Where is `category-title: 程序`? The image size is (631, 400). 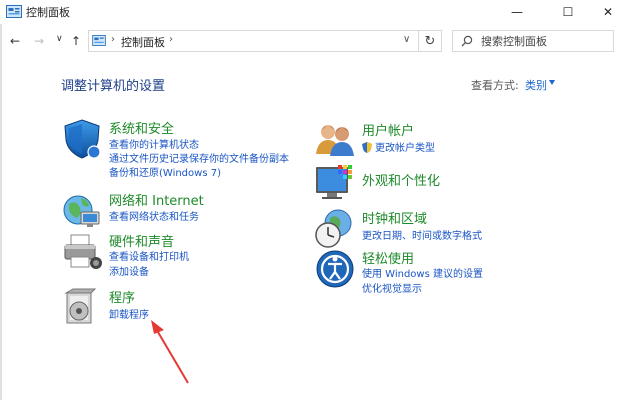
category-title: 程序 is located at coordinates (122, 296).